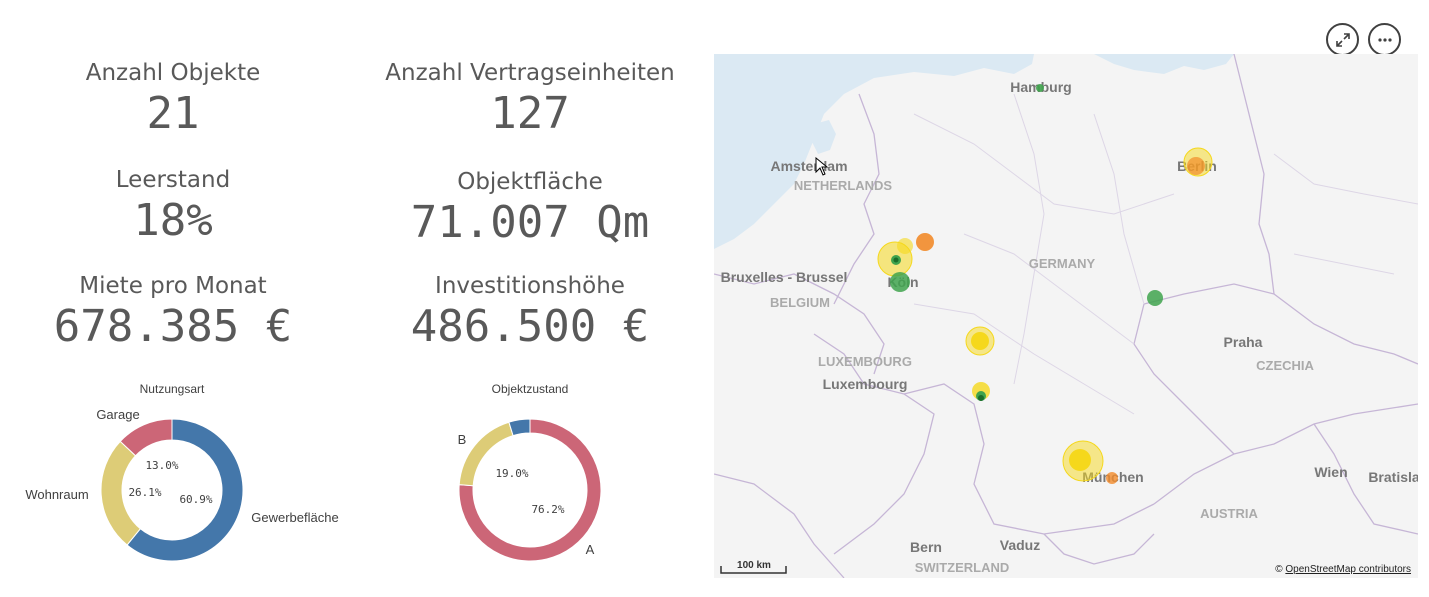 This screenshot has width=1429, height=597. I want to click on map-label-netherlands: NETHERLANDS, so click(843, 185).